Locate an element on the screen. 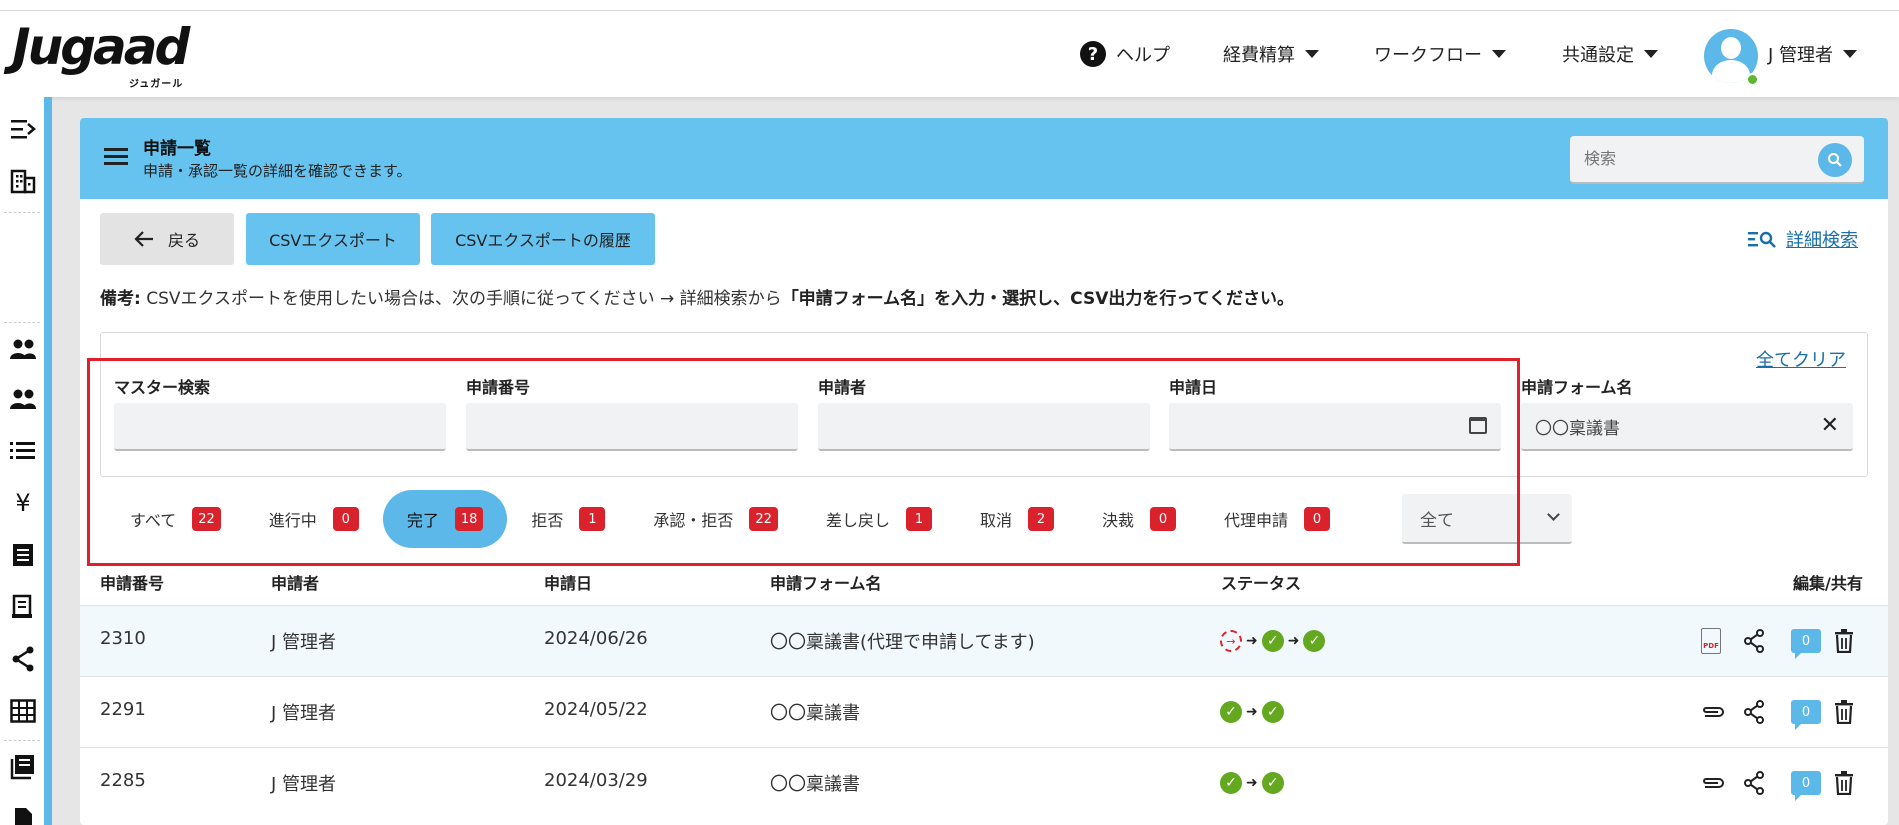 The image size is (1899, 825). building-icon is located at coordinates (23, 181).